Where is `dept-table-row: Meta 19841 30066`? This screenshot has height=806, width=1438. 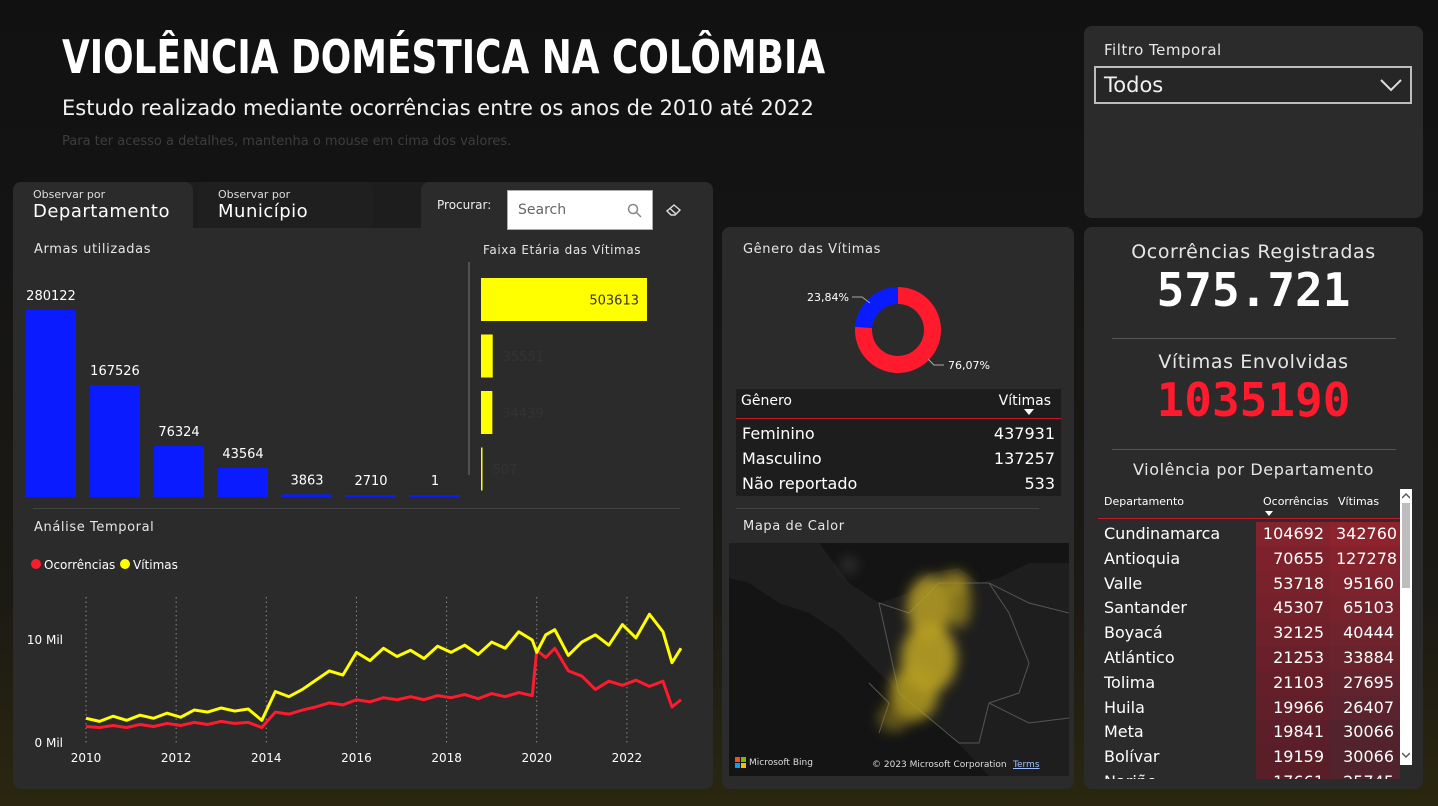 dept-table-row: Meta 19841 30066 is located at coordinates (1249, 733).